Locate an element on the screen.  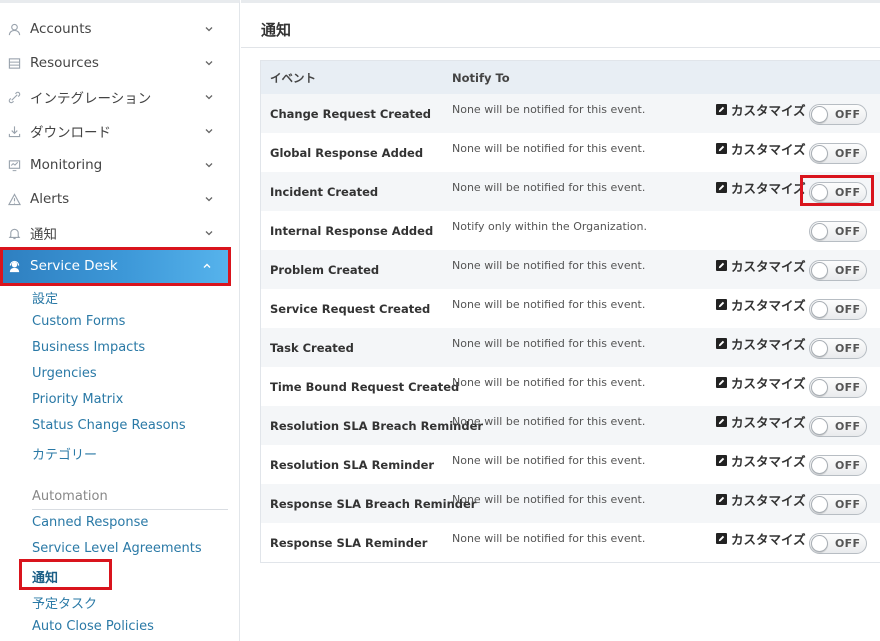
event-name: Problem Created is located at coordinates (325, 269).